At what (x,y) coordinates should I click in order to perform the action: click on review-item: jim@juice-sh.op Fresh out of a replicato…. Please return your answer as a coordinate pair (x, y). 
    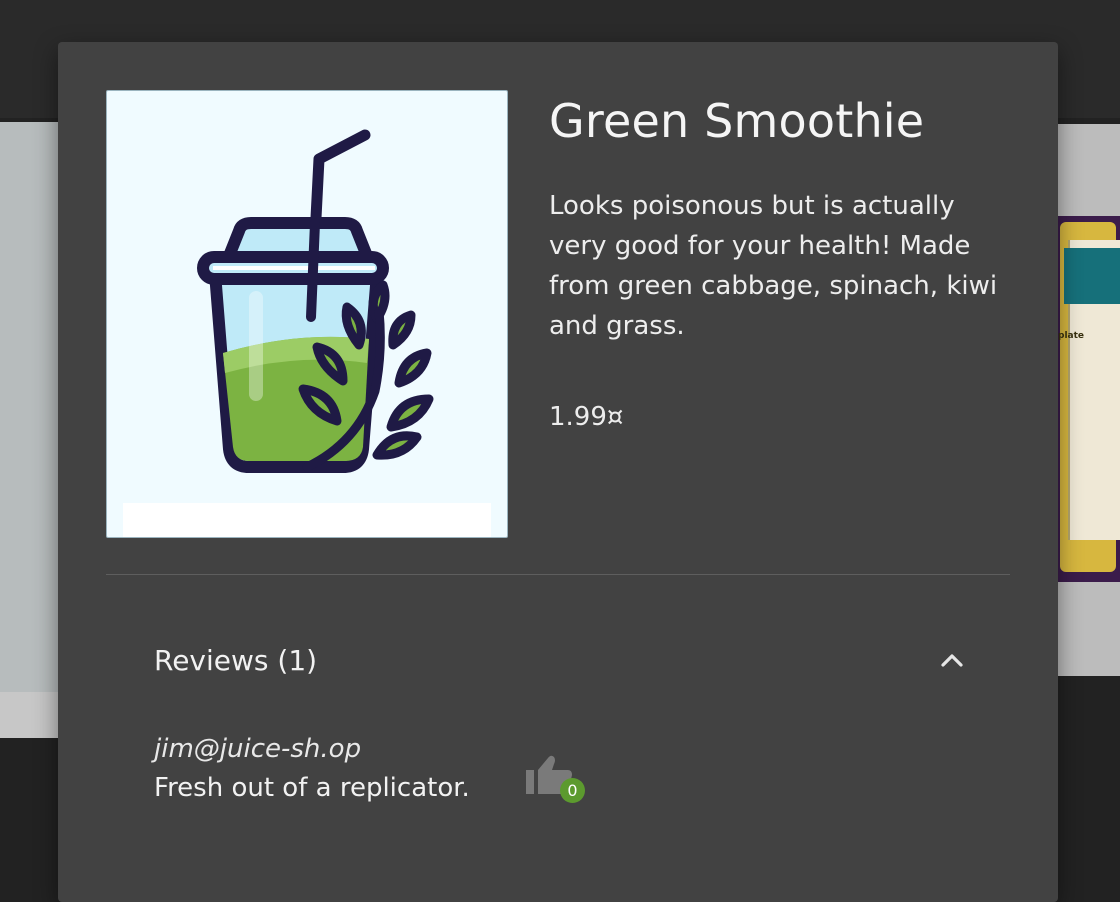
    Looking at the image, I should click on (414, 771).